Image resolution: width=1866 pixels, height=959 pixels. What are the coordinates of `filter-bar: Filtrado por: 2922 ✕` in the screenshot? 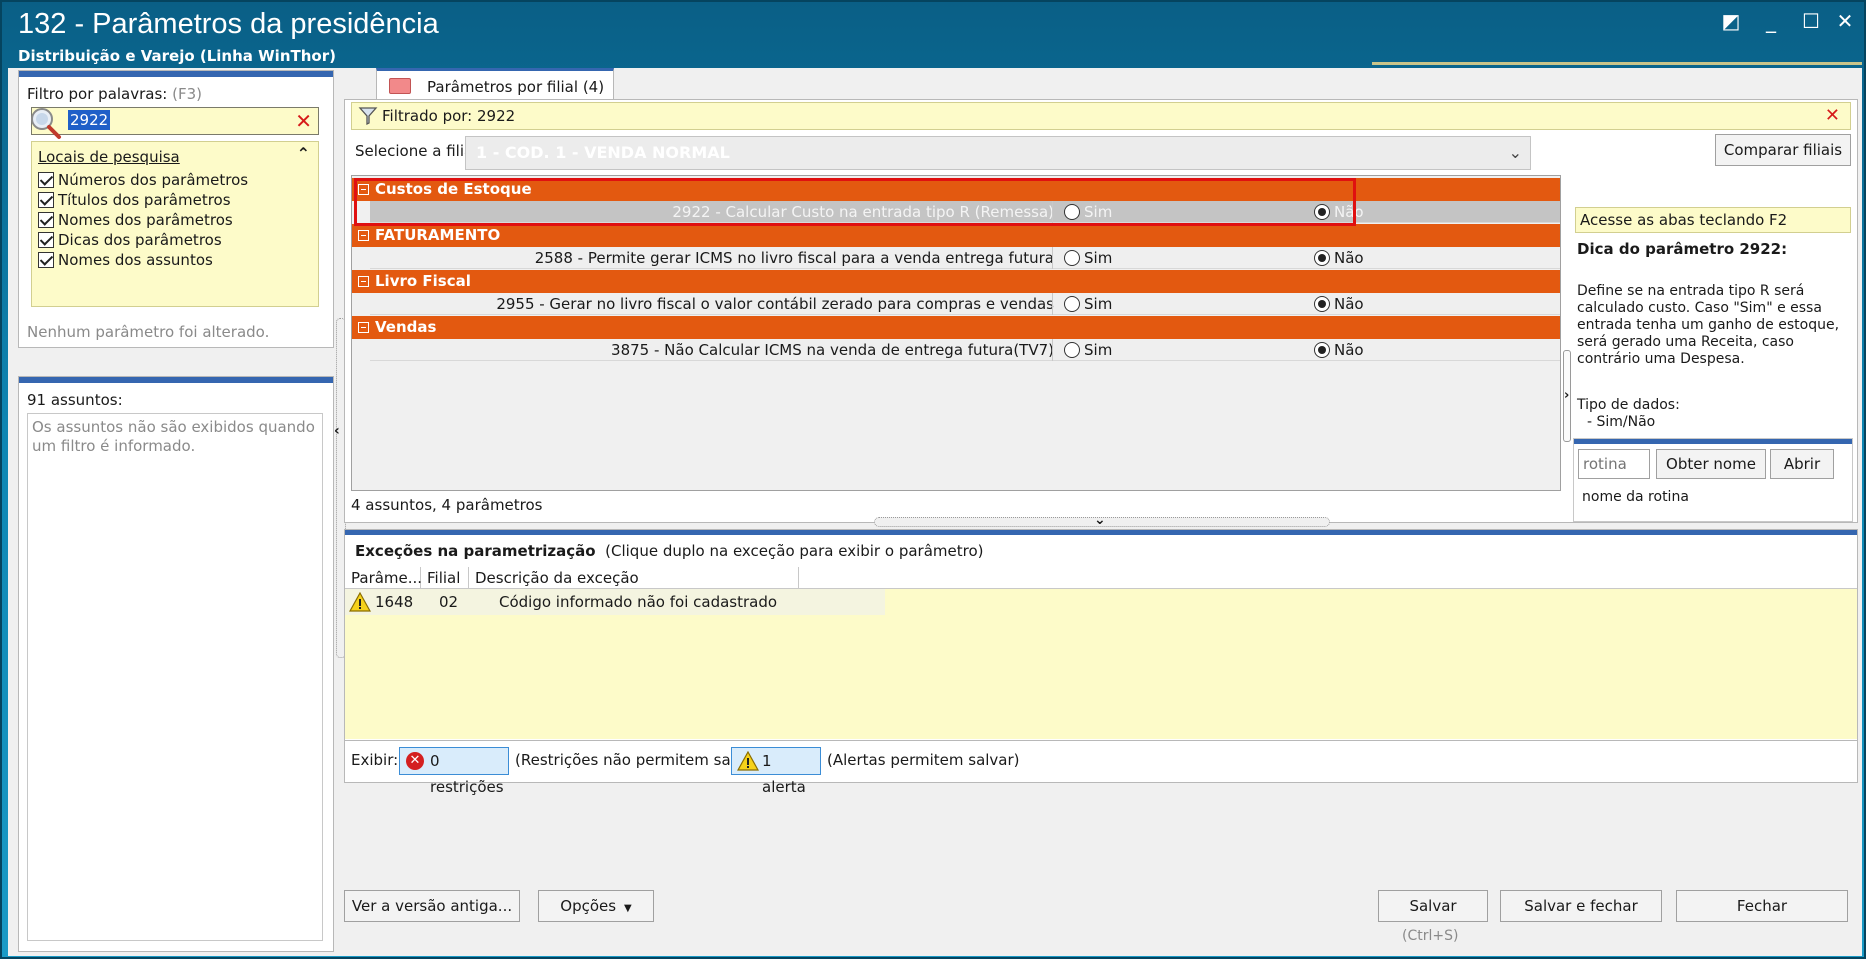 It's located at (1101, 116).